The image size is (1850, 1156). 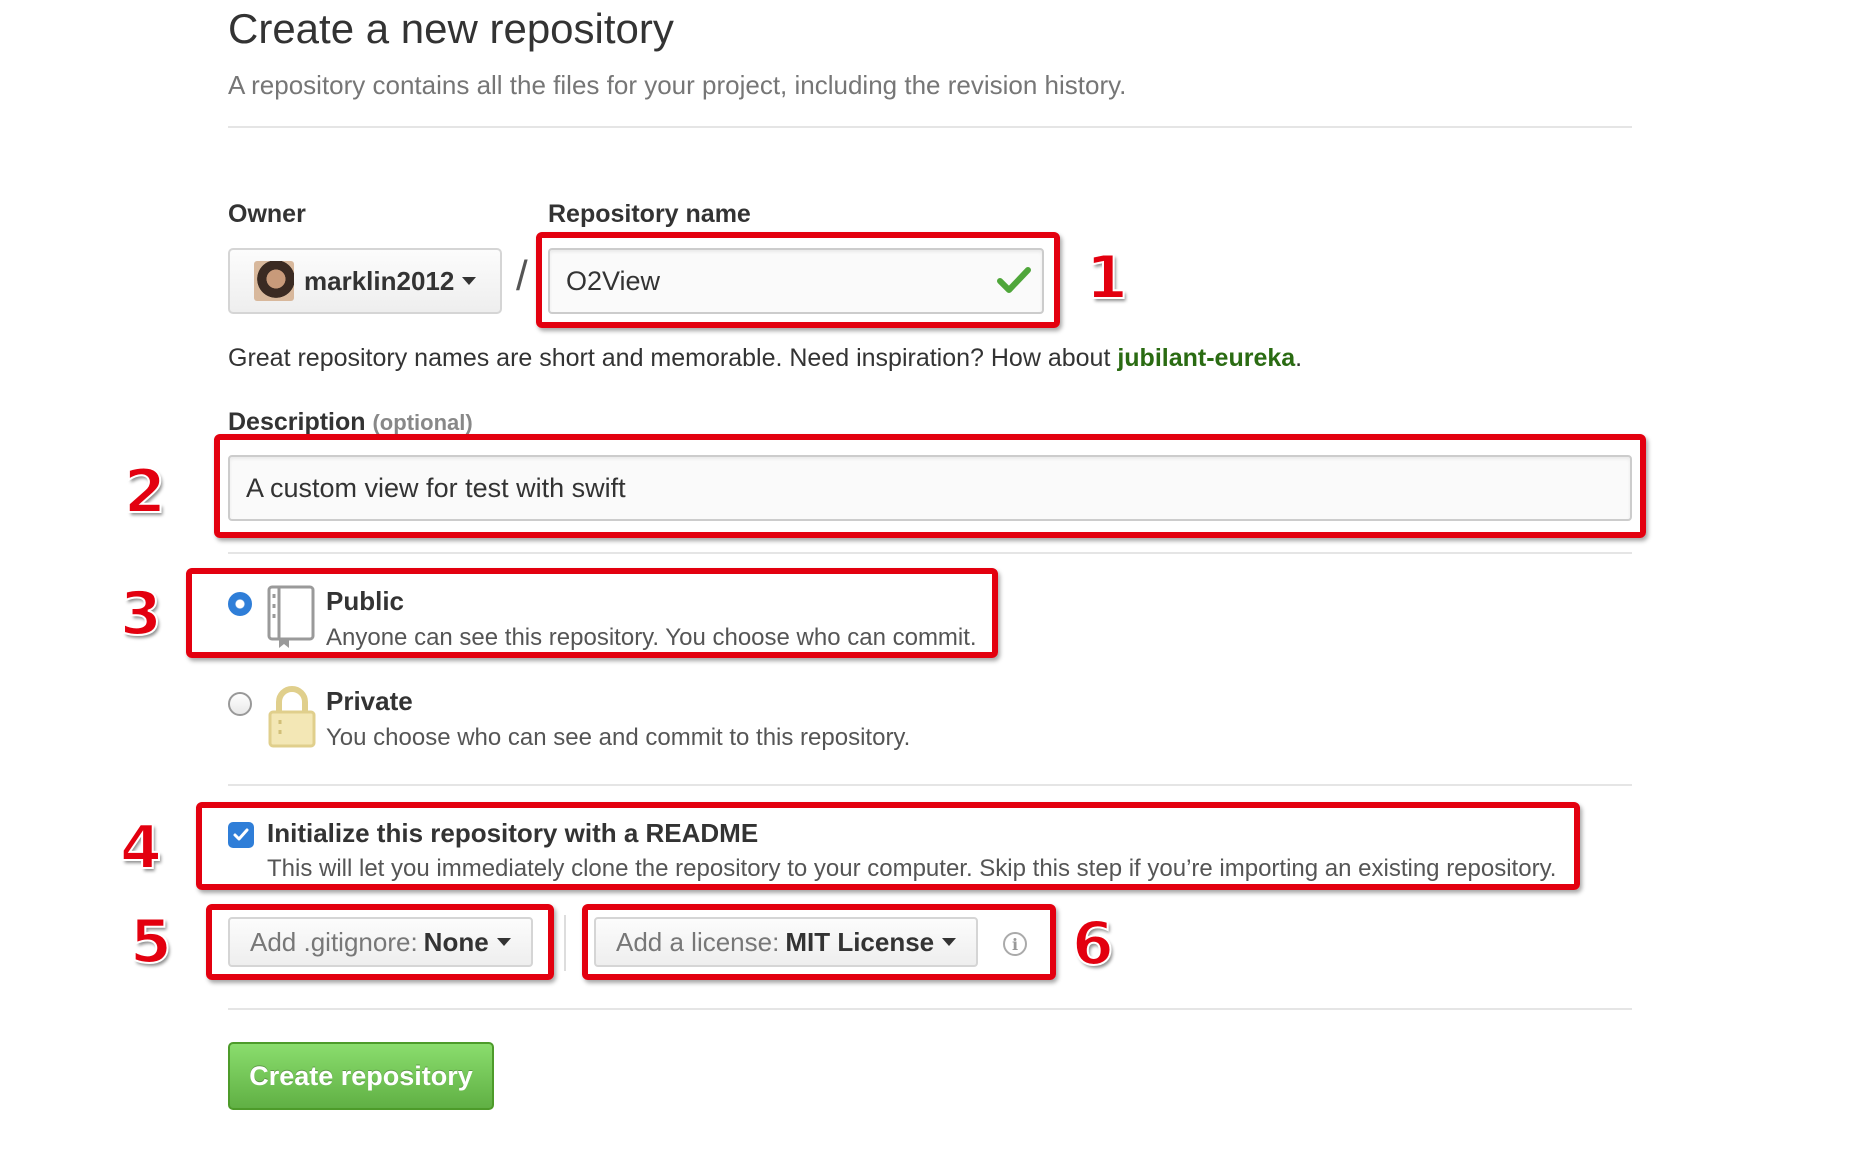 What do you see at coordinates (930, 127) in the screenshot?
I see `header-divider` at bounding box center [930, 127].